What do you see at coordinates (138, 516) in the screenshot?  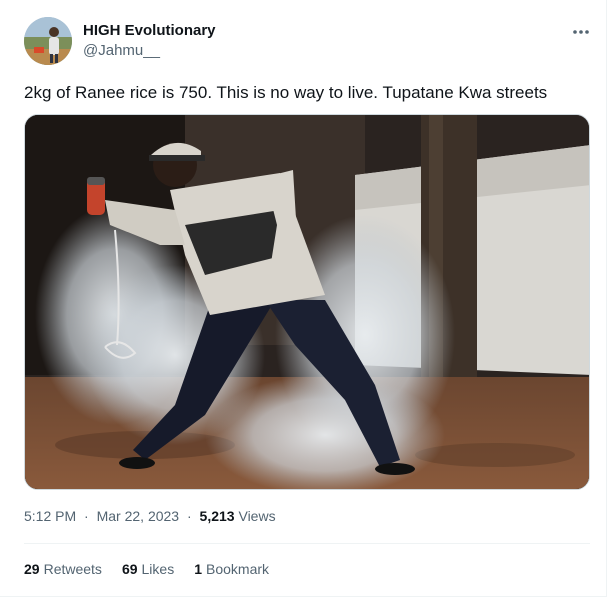 I see `tweet-date: Mar 22, 2023` at bounding box center [138, 516].